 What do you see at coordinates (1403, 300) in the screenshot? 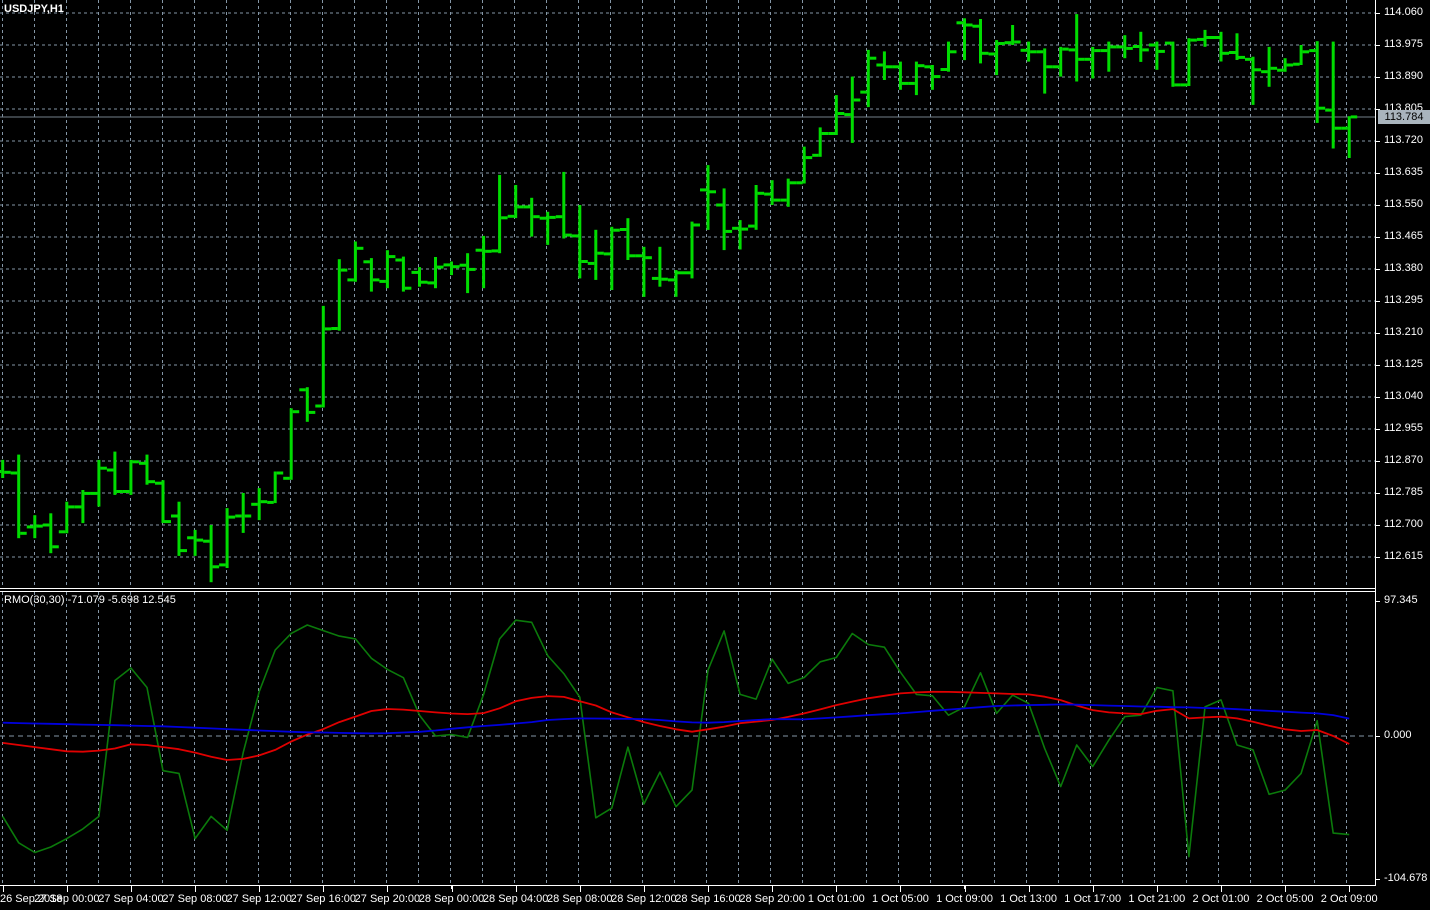
I see `price-axis-label: 113.295` at bounding box center [1403, 300].